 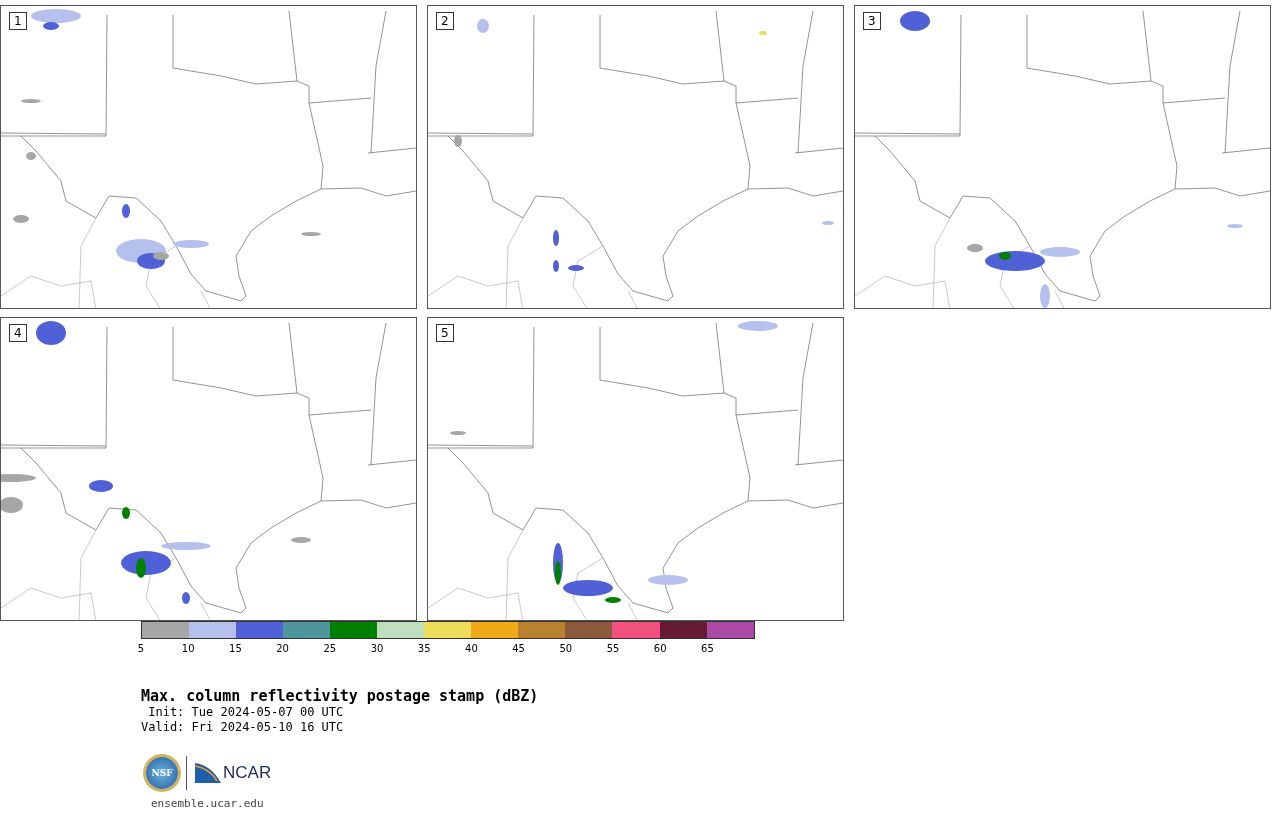 What do you see at coordinates (235, 648) in the screenshot?
I see `tick-label: 15` at bounding box center [235, 648].